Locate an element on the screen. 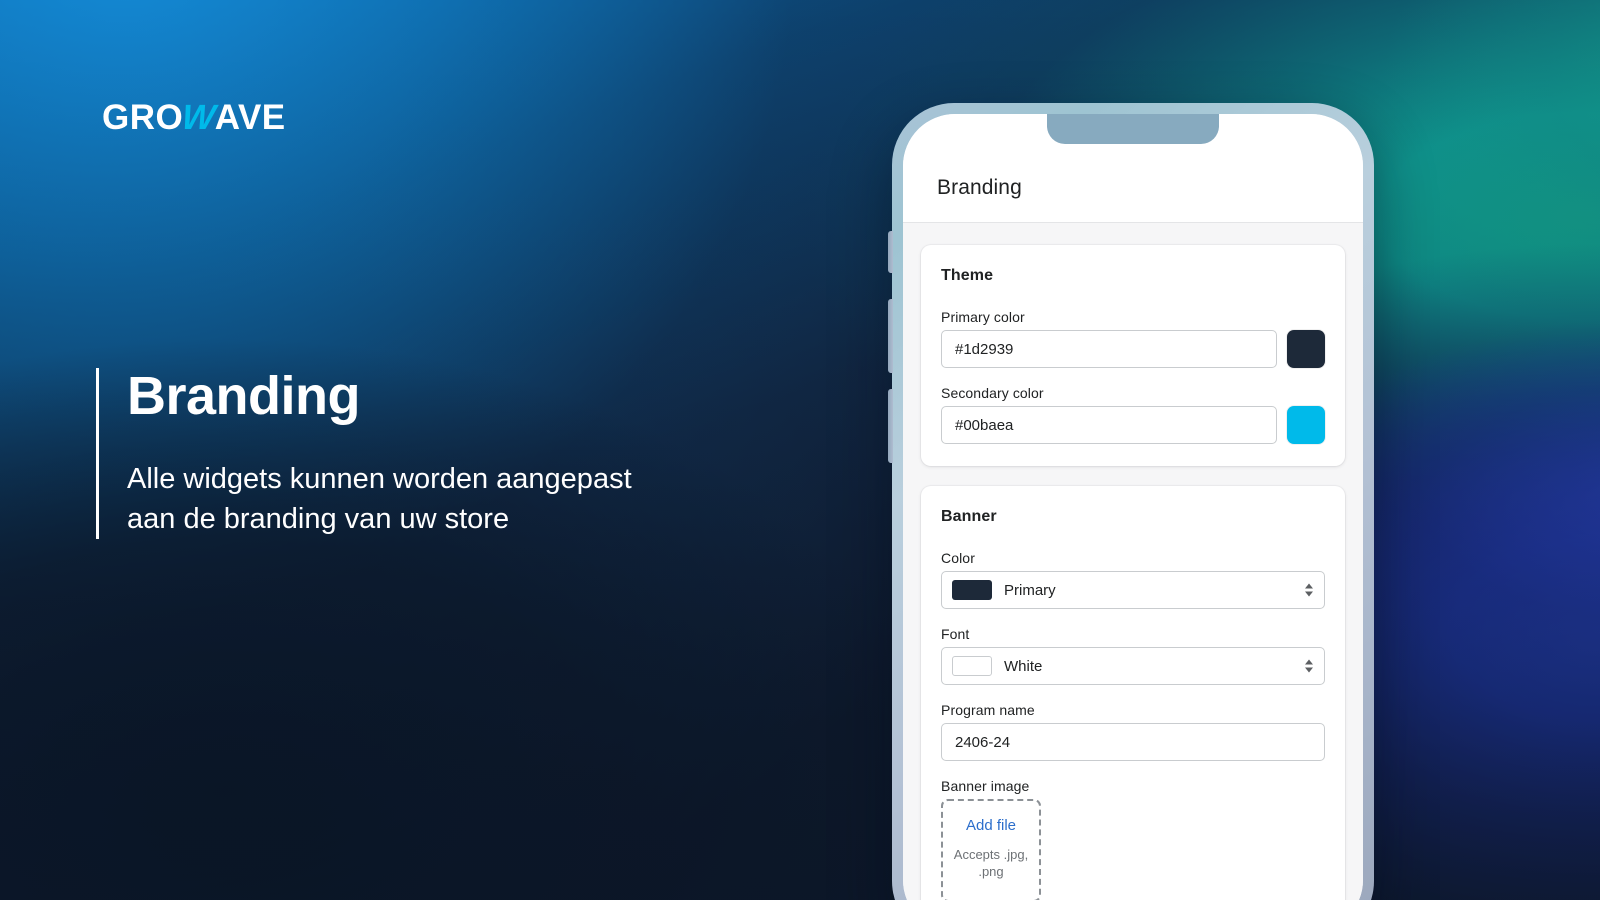 The width and height of the screenshot is (1600, 900). add-file-button: Add file is located at coordinates (991, 825).